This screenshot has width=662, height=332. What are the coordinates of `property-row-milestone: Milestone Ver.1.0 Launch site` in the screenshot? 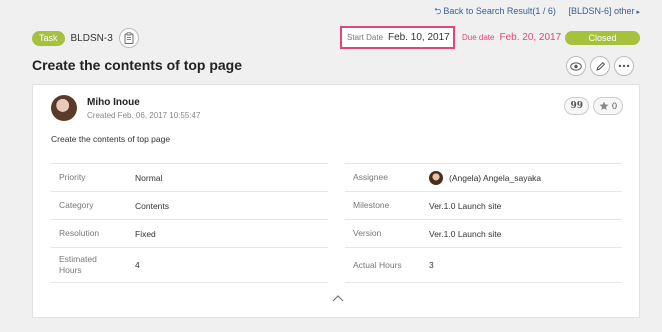 It's located at (483, 205).